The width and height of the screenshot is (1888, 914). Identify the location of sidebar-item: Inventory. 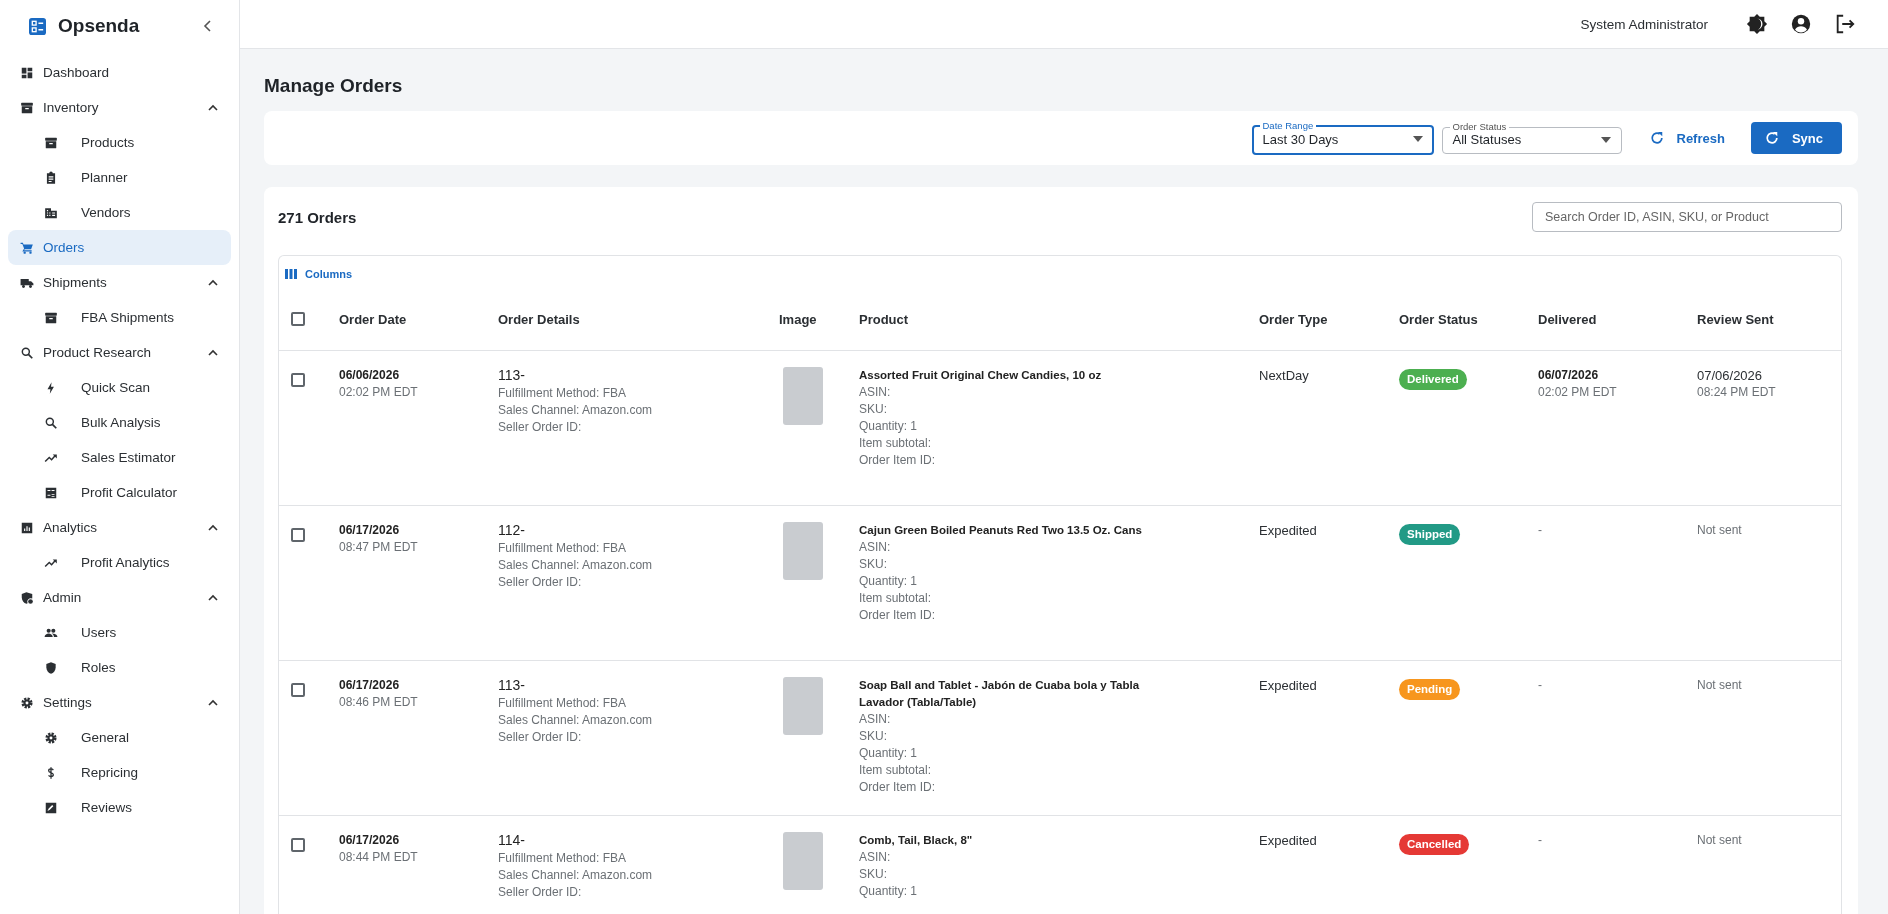
(119, 107).